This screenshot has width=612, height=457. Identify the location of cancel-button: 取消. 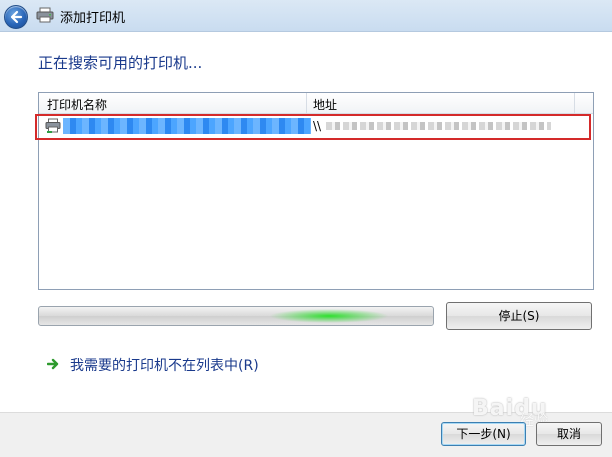
(569, 434).